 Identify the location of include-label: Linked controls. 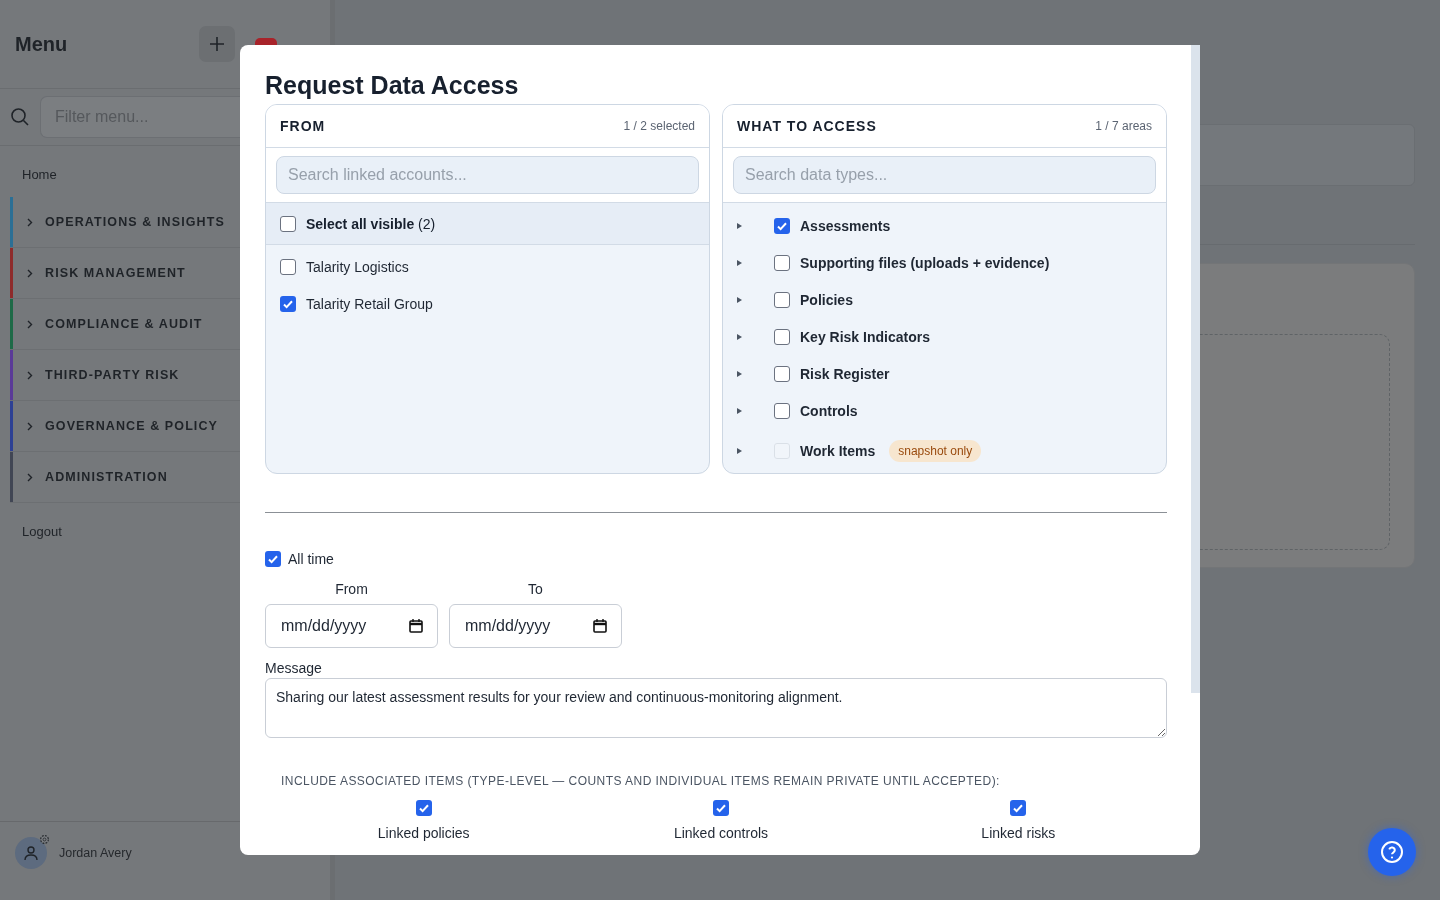
(721, 833).